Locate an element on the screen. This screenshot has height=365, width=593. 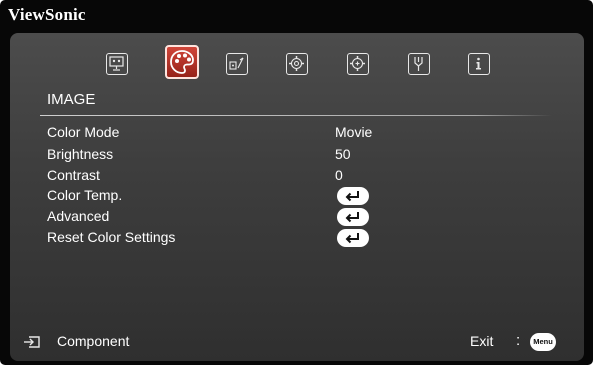
tab-basic is located at coordinates (297, 64).